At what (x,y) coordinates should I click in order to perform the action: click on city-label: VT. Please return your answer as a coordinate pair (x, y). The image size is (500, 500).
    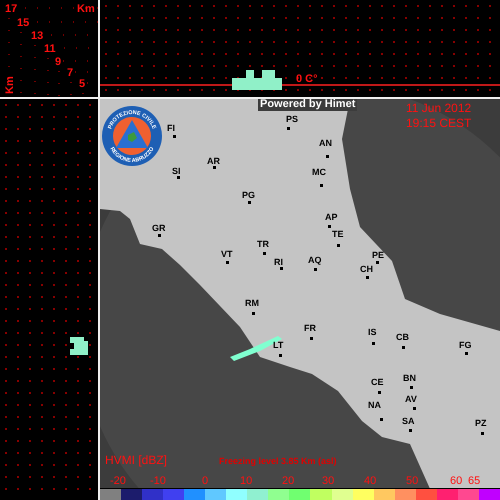
    Looking at the image, I should click on (227, 254).